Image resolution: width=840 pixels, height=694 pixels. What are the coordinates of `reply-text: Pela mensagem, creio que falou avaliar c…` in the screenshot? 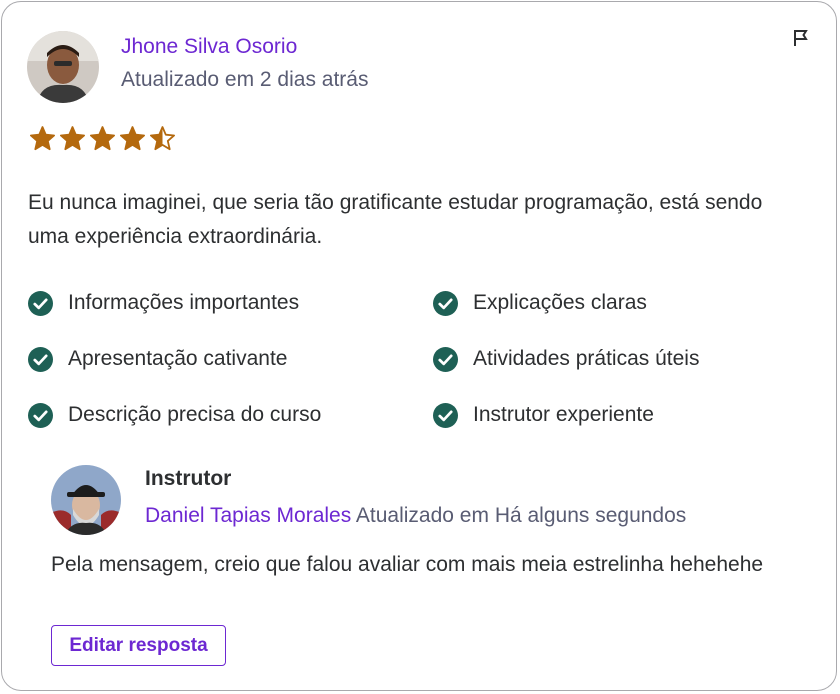 It's located at (407, 564).